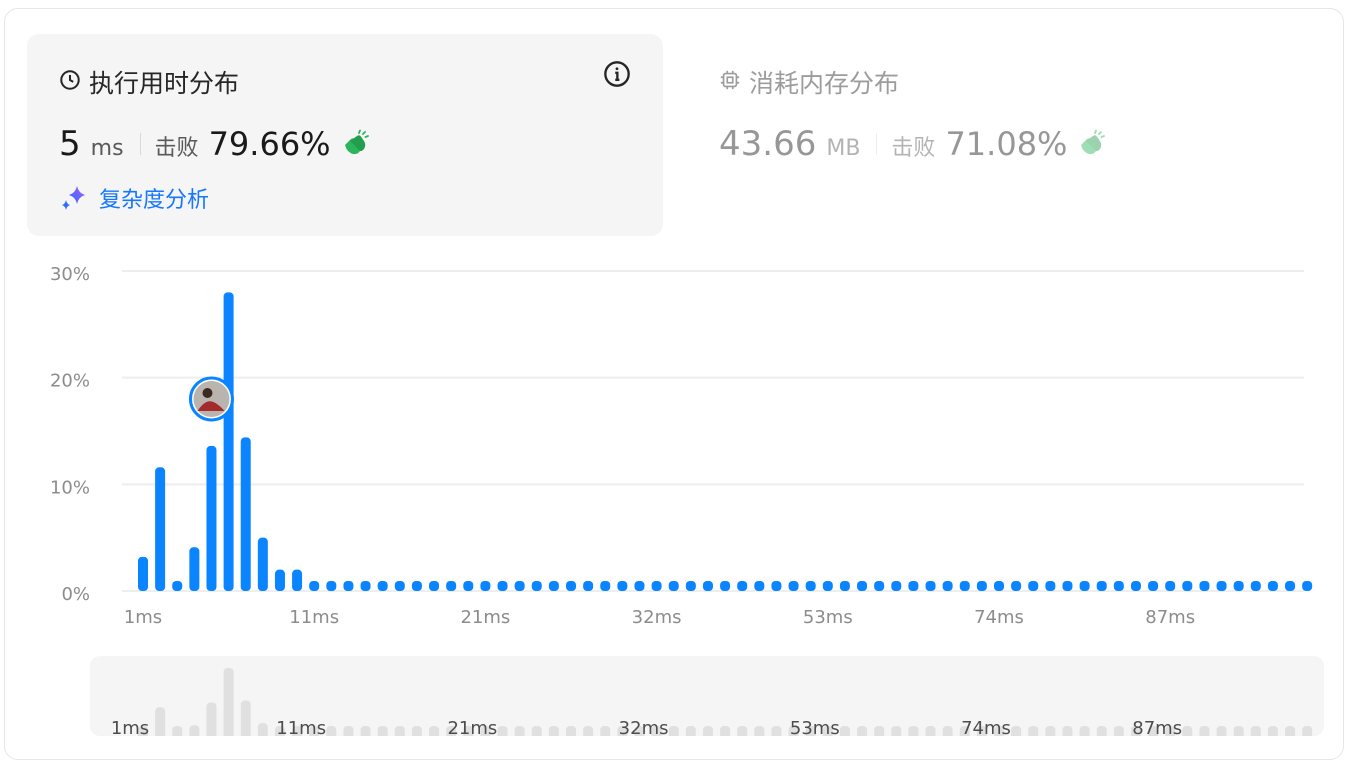 The width and height of the screenshot is (1348, 764). Describe the element at coordinates (73, 198) in the screenshot. I see `sparkle-icon` at that location.